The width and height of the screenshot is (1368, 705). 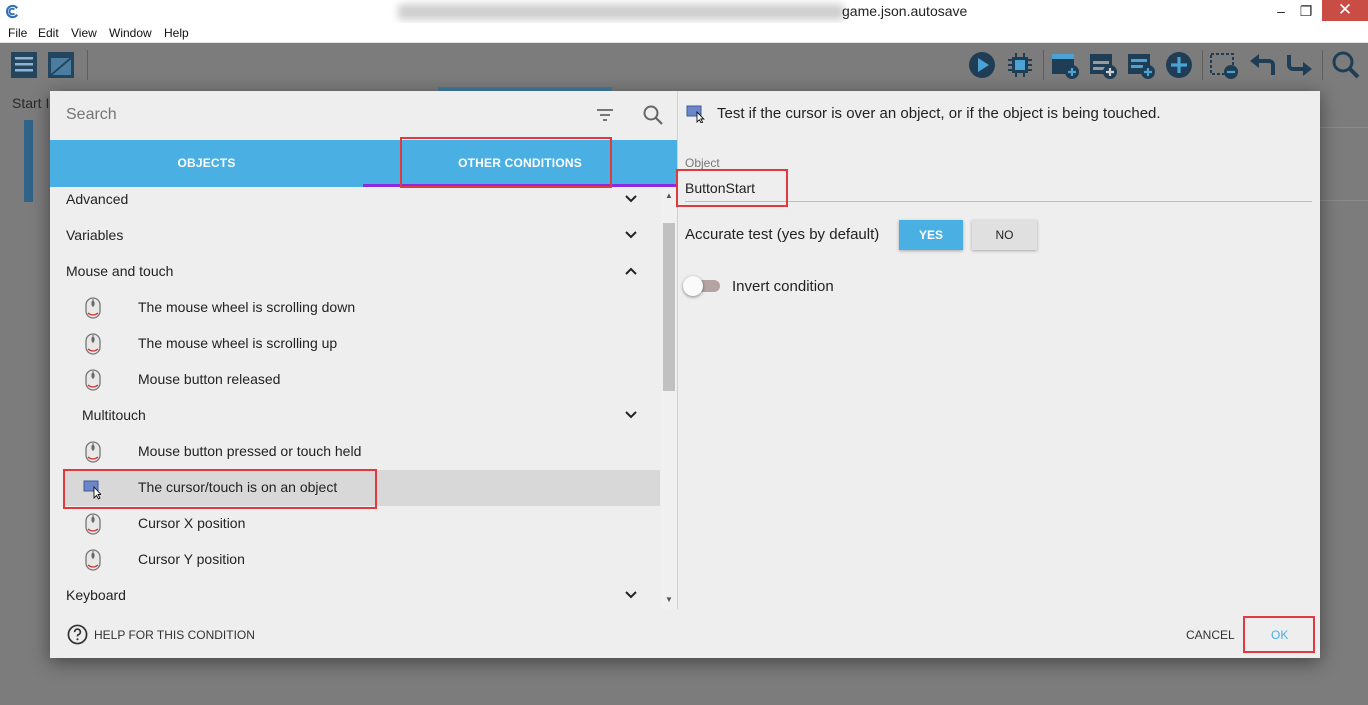 What do you see at coordinates (1020, 65) in the screenshot?
I see `debugger-icon` at bounding box center [1020, 65].